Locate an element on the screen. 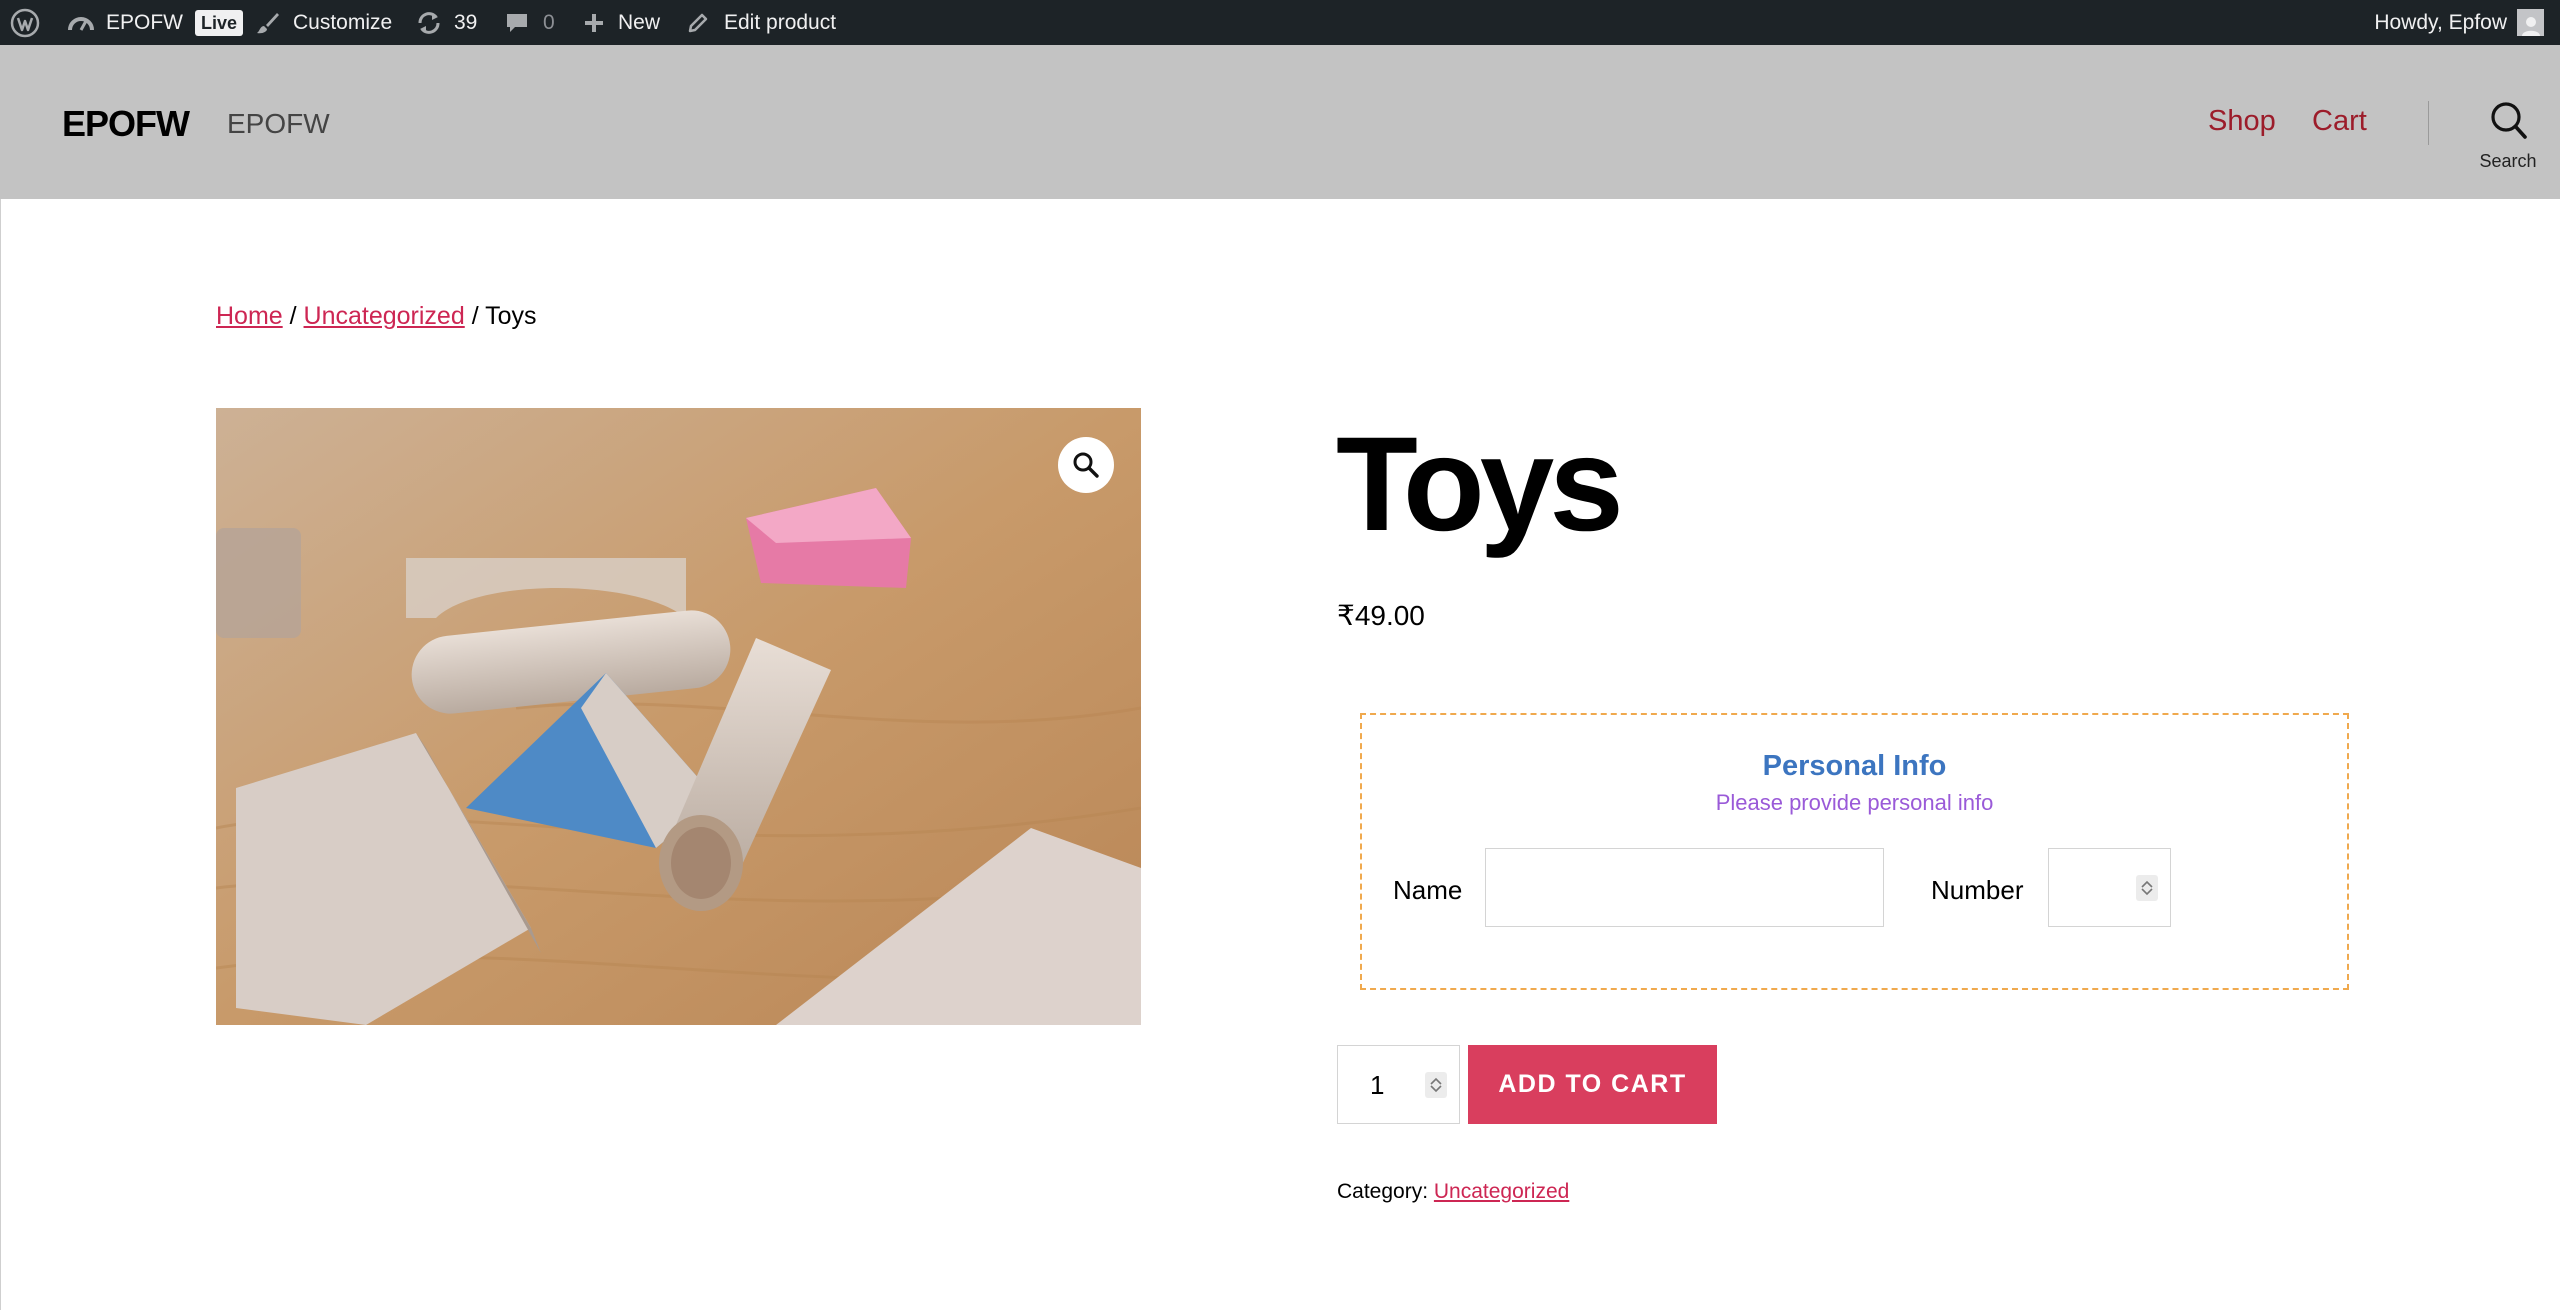 Image resolution: width=2560 pixels, height=1310 pixels. site-title: EPOFW is located at coordinates (126, 124).